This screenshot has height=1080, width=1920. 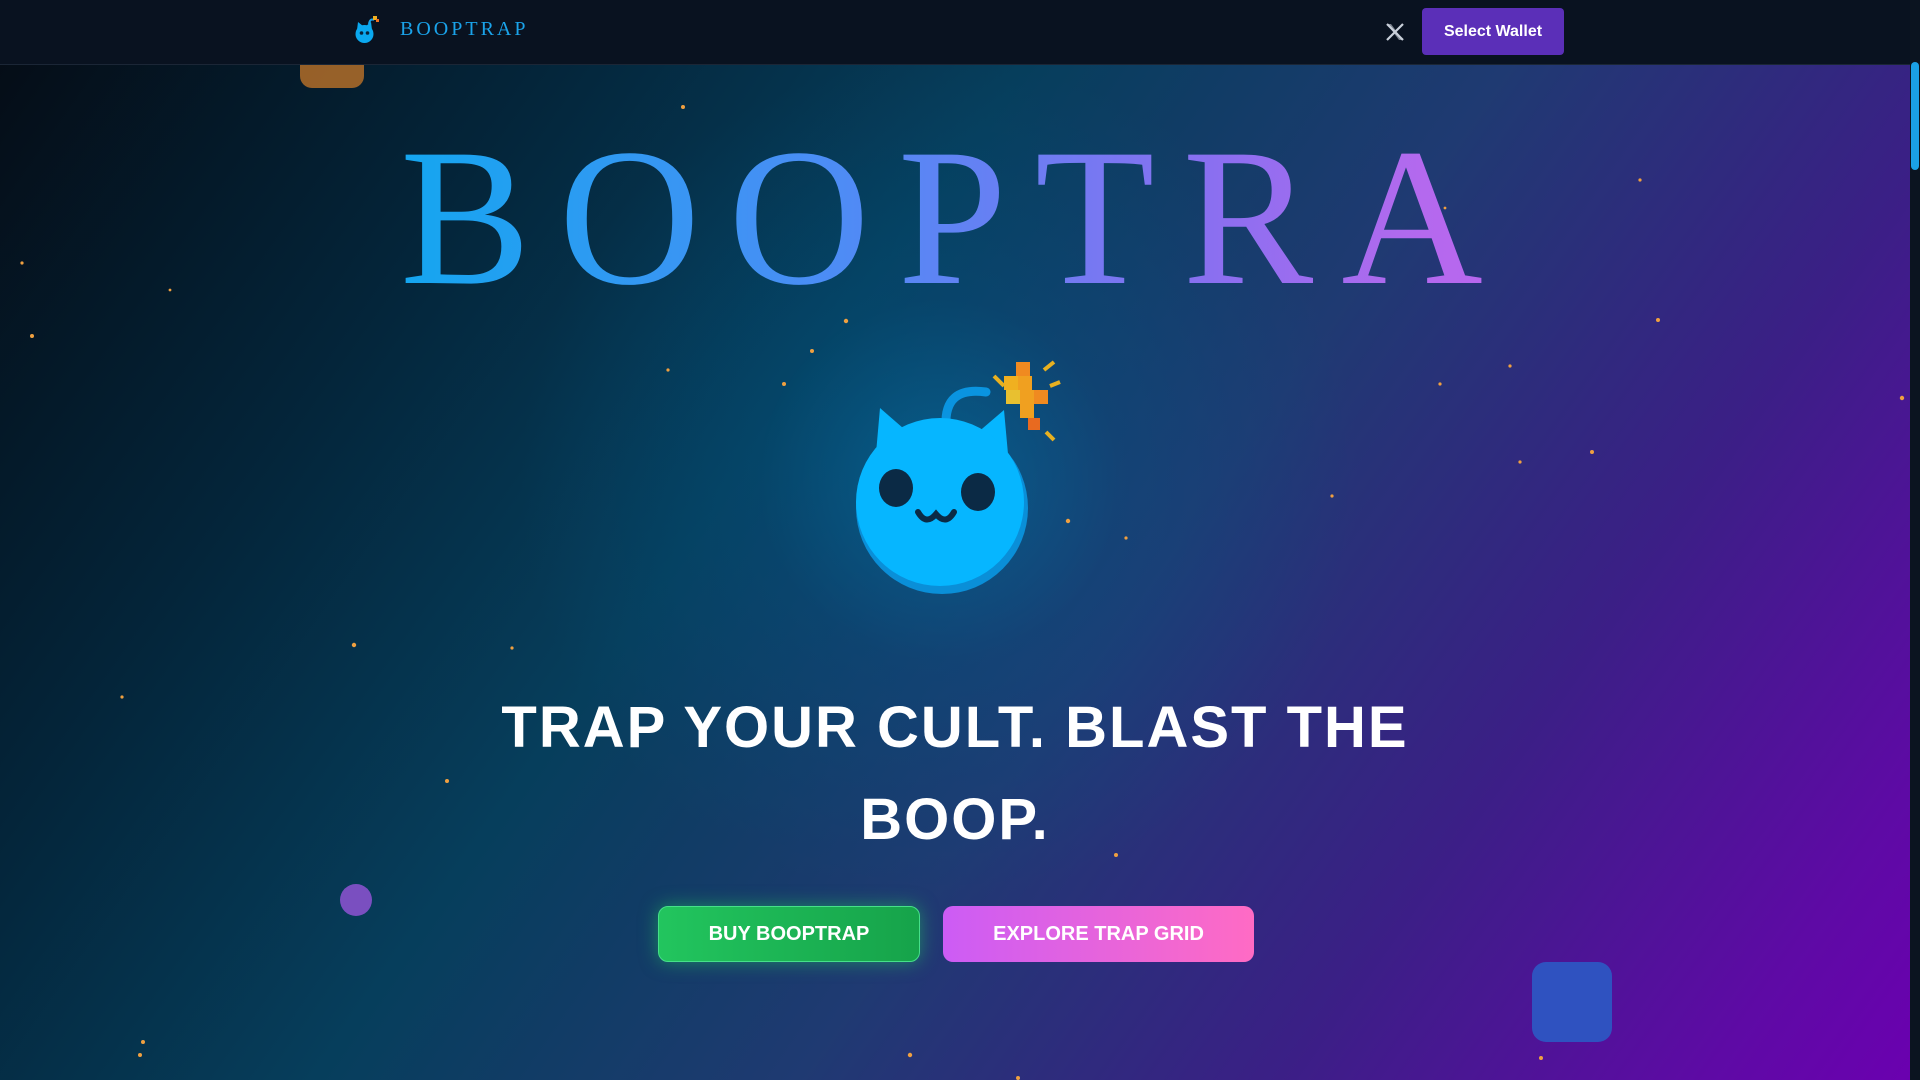 What do you see at coordinates (1395, 32) in the screenshot?
I see `x-logo-icon` at bounding box center [1395, 32].